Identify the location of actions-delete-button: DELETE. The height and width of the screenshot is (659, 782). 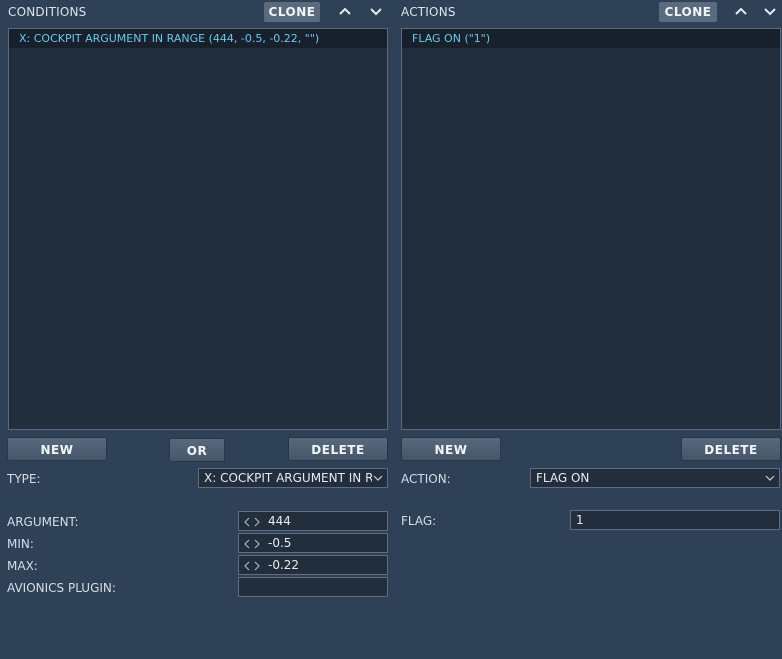
(731, 449).